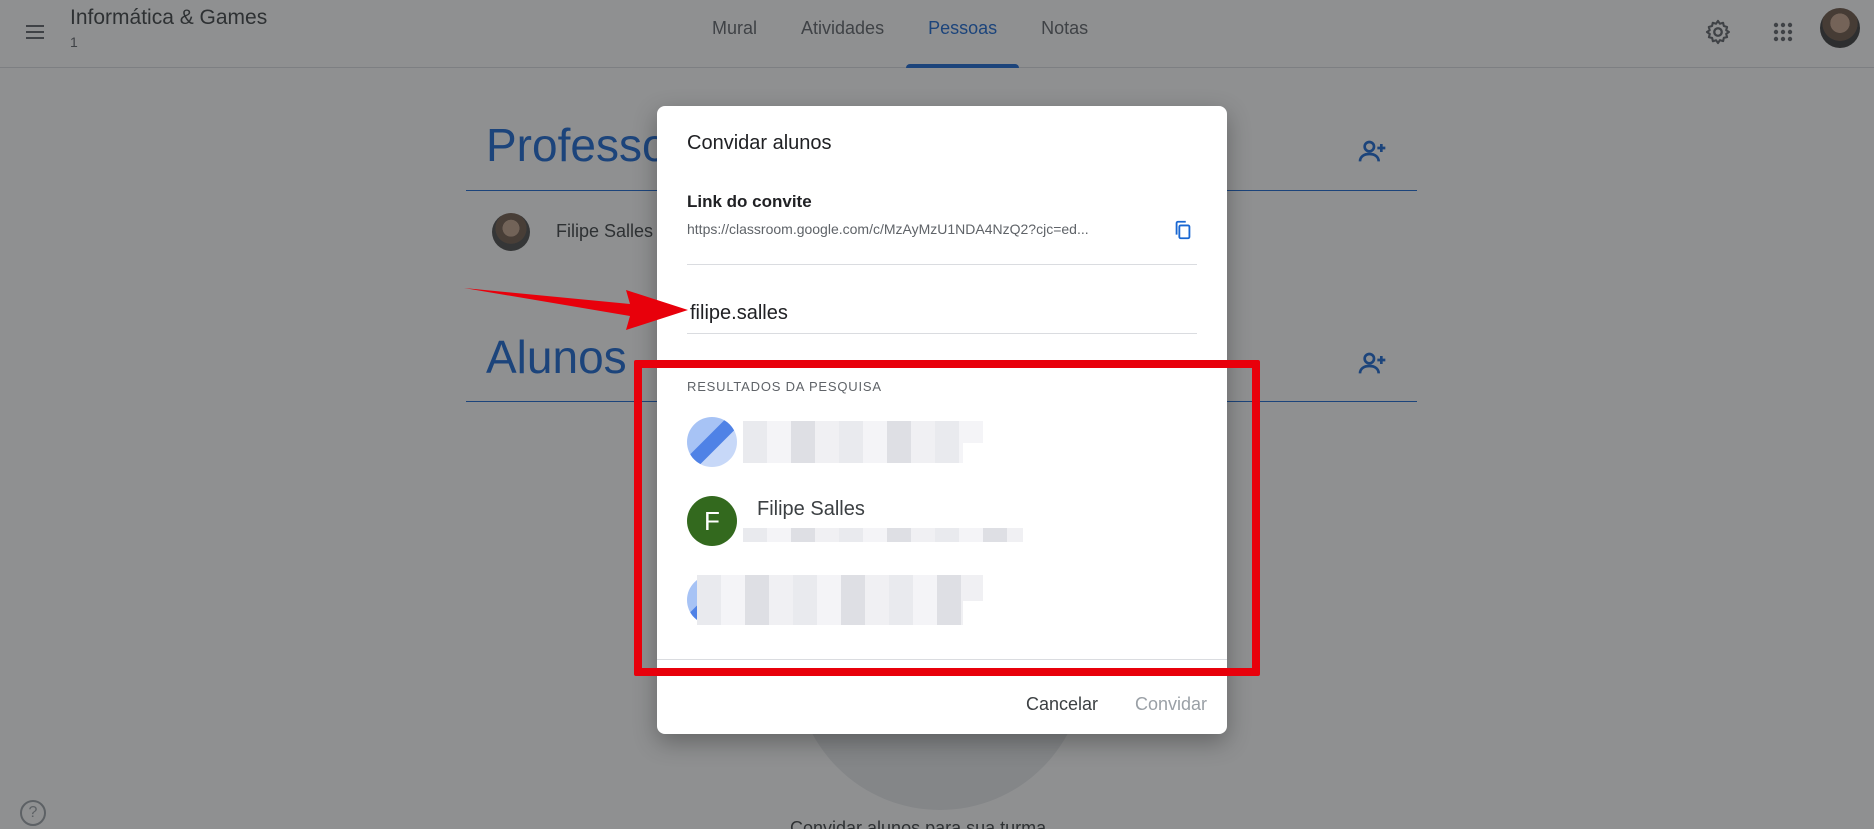 This screenshot has height=829, width=1874. Describe the element at coordinates (576, 309) in the screenshot. I see `annotation-arrow-icon` at that location.